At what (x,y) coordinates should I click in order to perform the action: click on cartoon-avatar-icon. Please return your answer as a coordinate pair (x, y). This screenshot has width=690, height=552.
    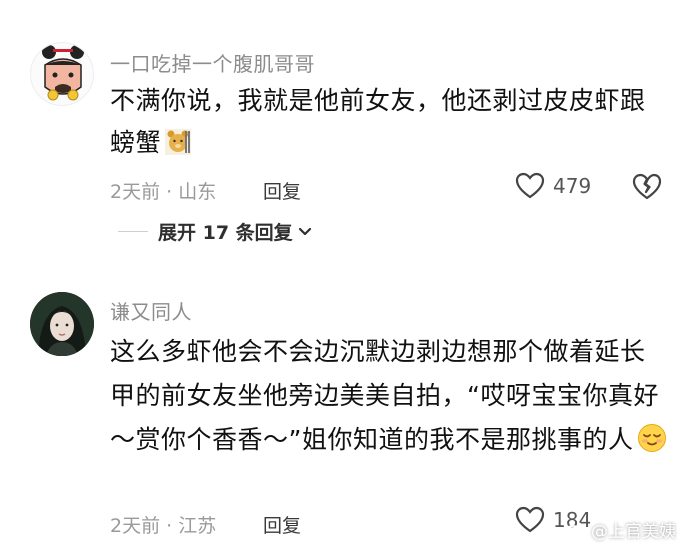
    Looking at the image, I should click on (63, 73).